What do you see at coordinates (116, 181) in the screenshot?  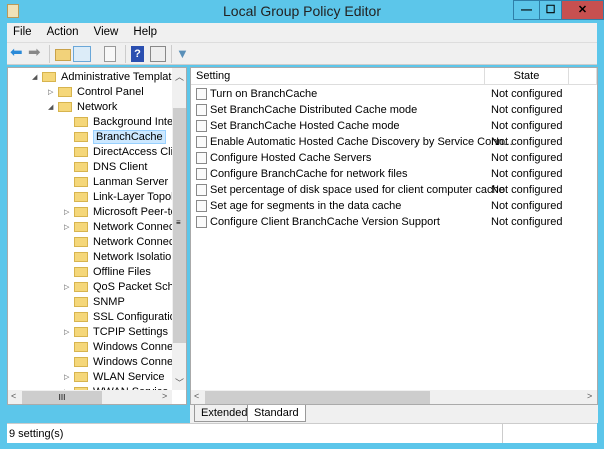 I see `tree-item: Lanman Server` at bounding box center [116, 181].